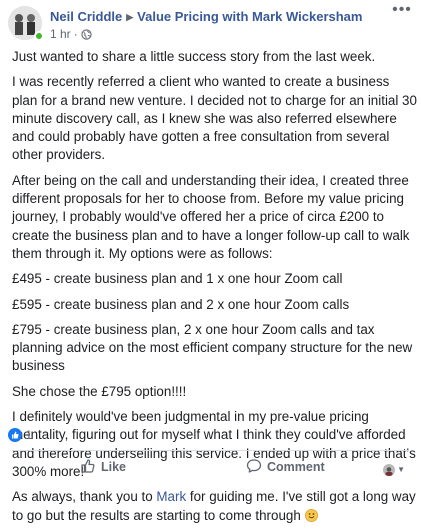  Describe the element at coordinates (296, 467) in the screenshot. I see `comment-label: Comment` at that location.